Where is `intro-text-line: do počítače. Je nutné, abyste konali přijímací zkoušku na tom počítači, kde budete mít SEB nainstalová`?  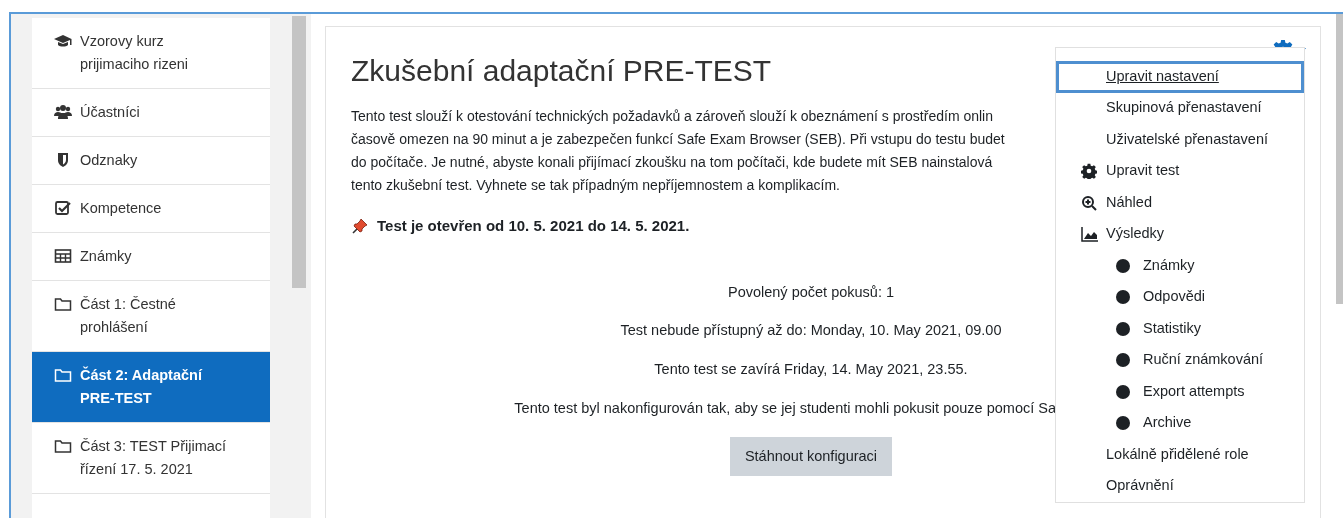 intro-text-line: do počítače. Je nutné, abyste konali přijímací zkoušku na tom počítači, kde budete mít SEB nainstalová is located at coordinates (672, 162).